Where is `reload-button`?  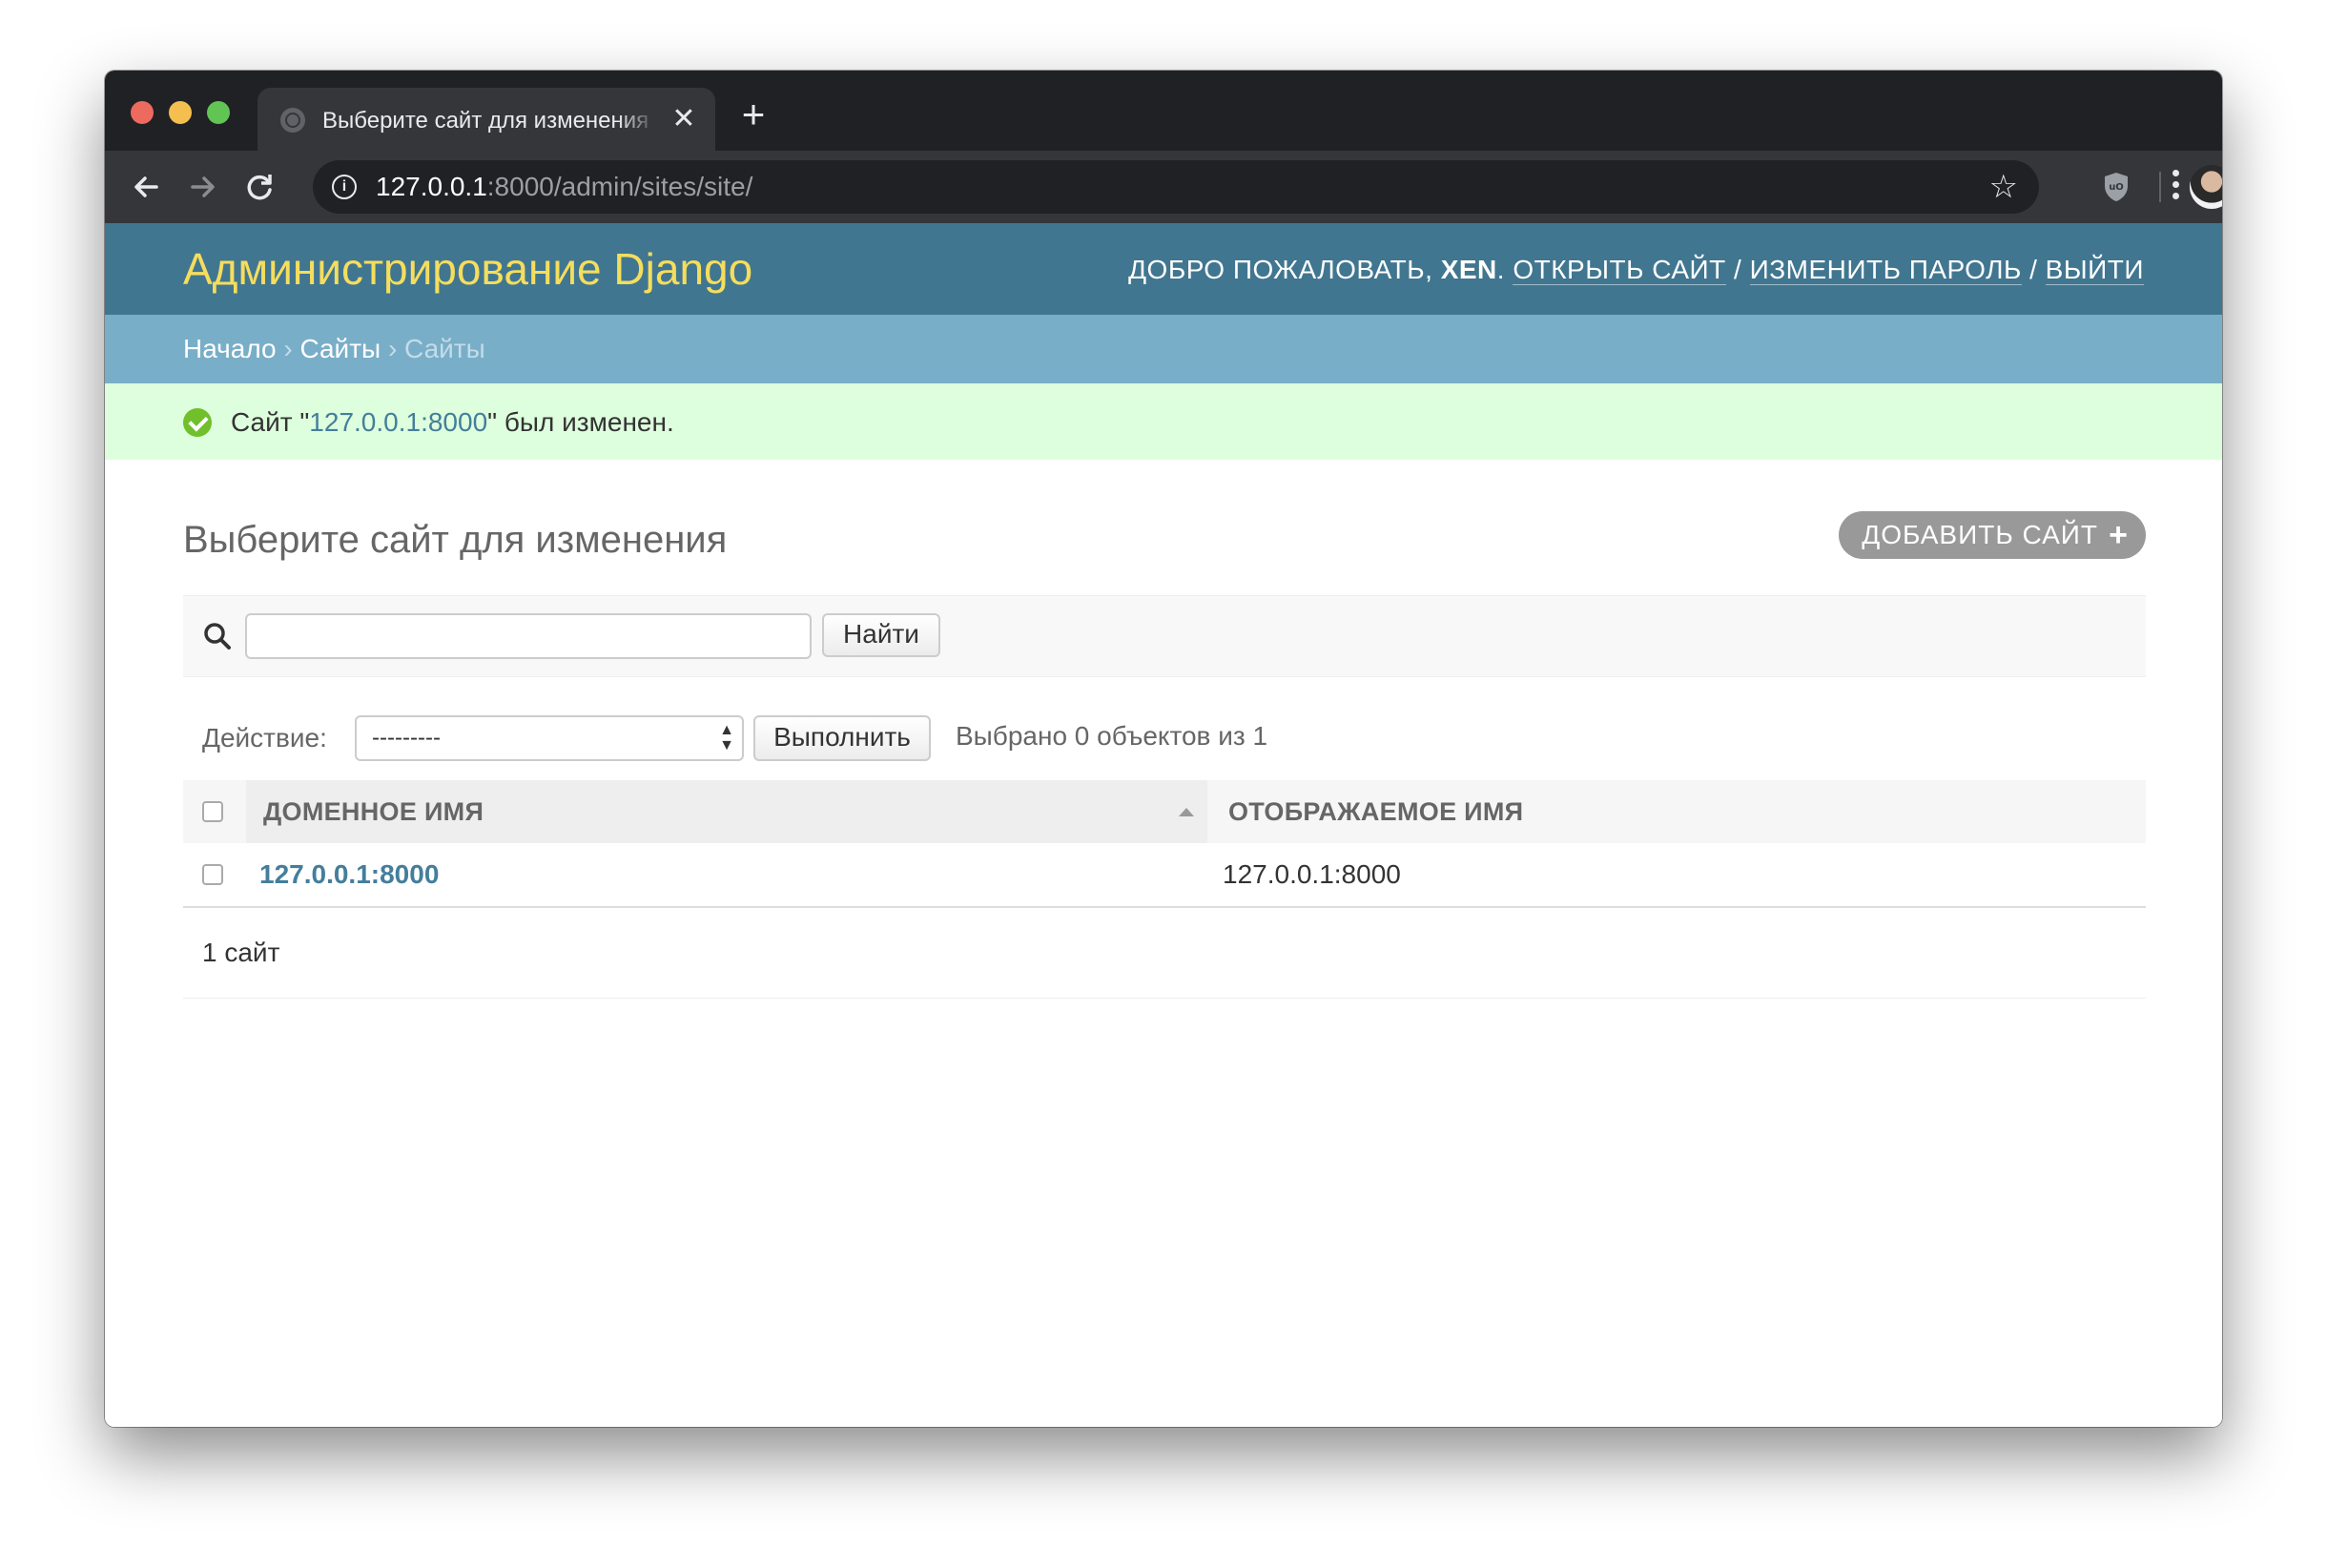
reload-button is located at coordinates (259, 187).